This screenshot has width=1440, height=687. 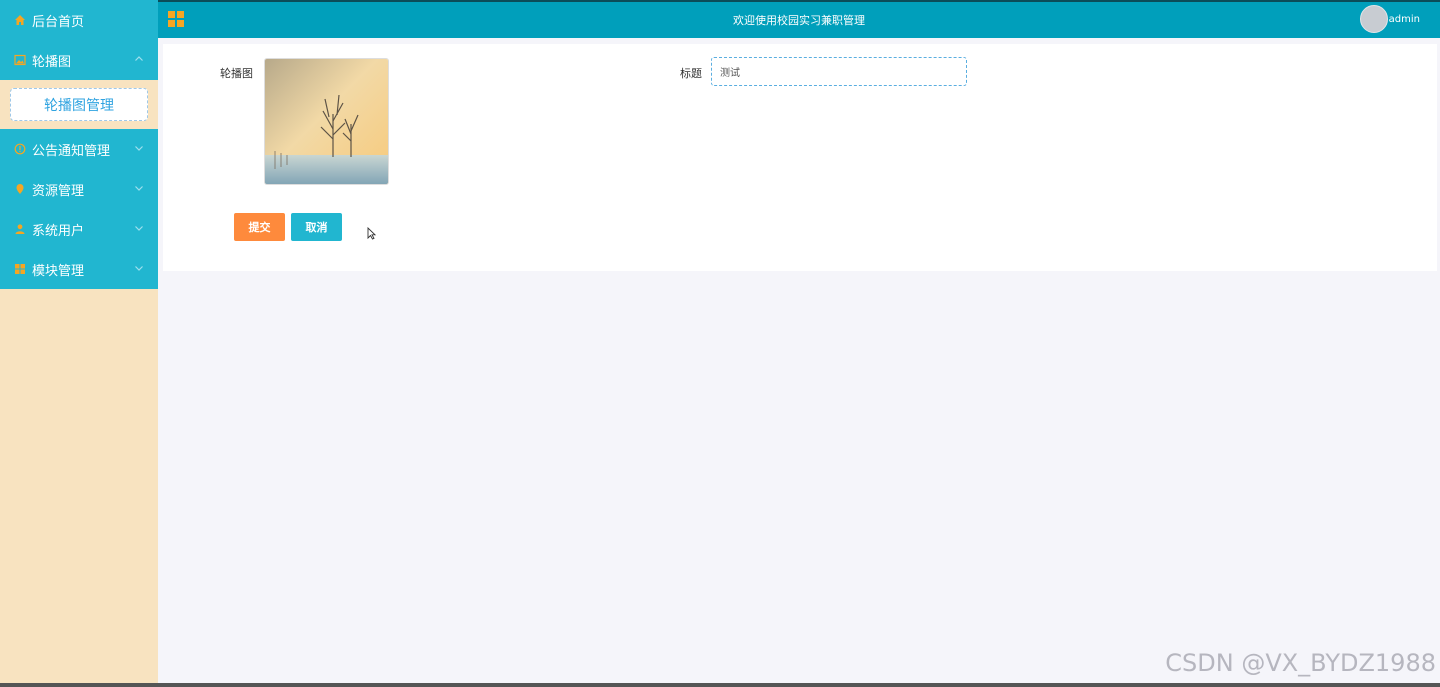 I want to click on bottom-bar, so click(x=720, y=685).